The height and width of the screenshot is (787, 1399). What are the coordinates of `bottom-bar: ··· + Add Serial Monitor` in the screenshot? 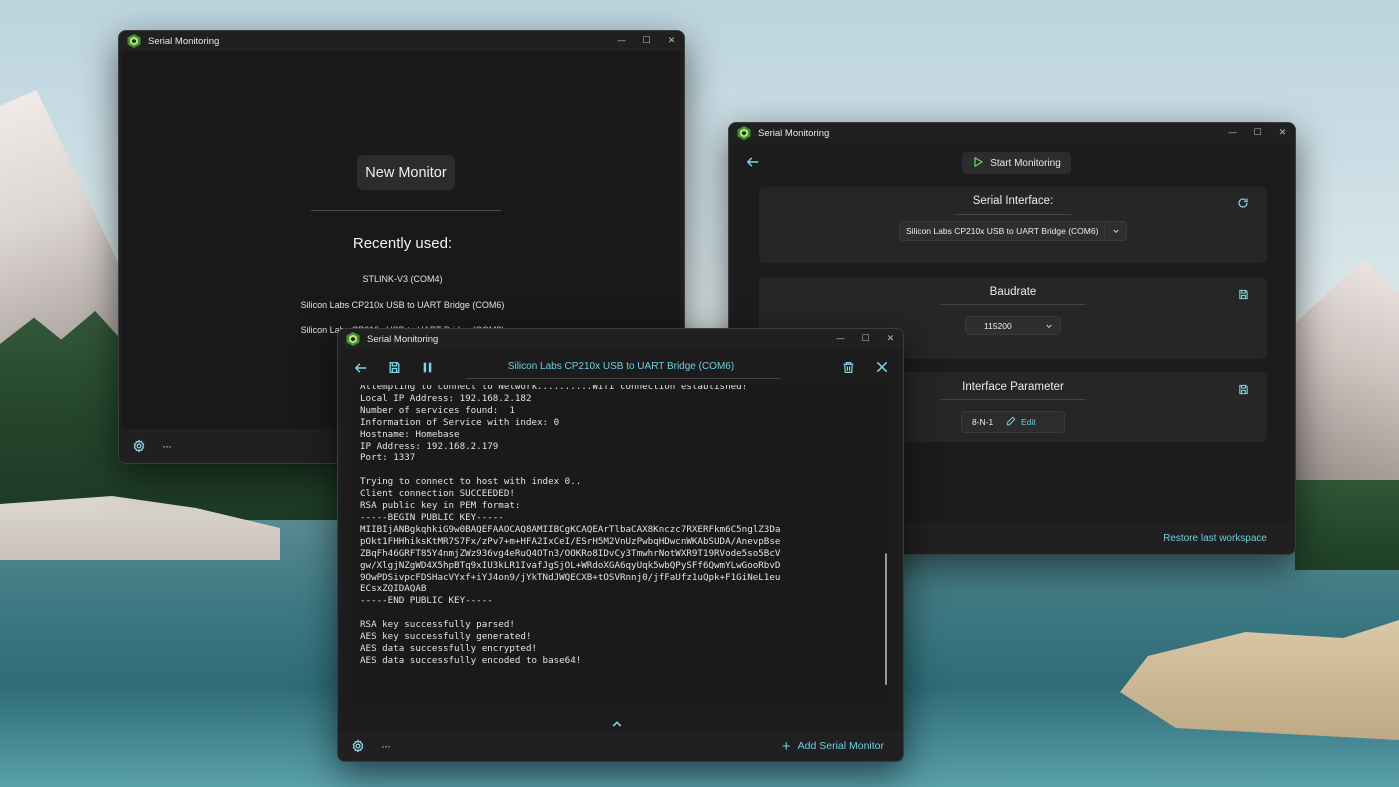 It's located at (620, 746).